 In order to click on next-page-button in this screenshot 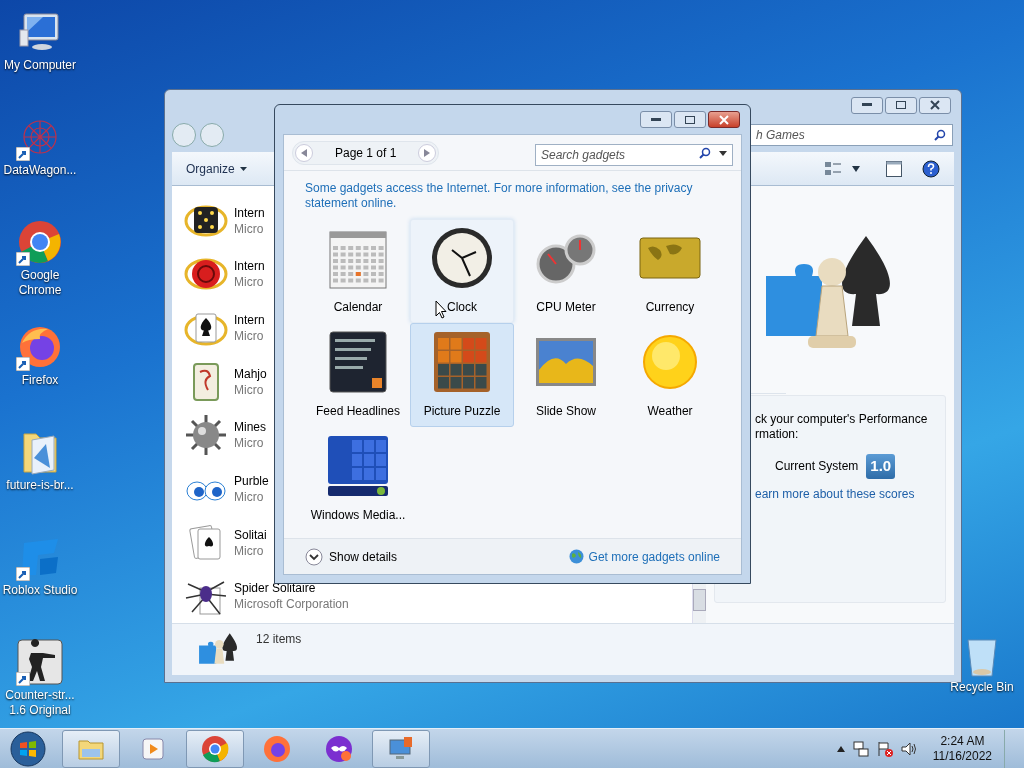, I will do `click(427, 152)`.